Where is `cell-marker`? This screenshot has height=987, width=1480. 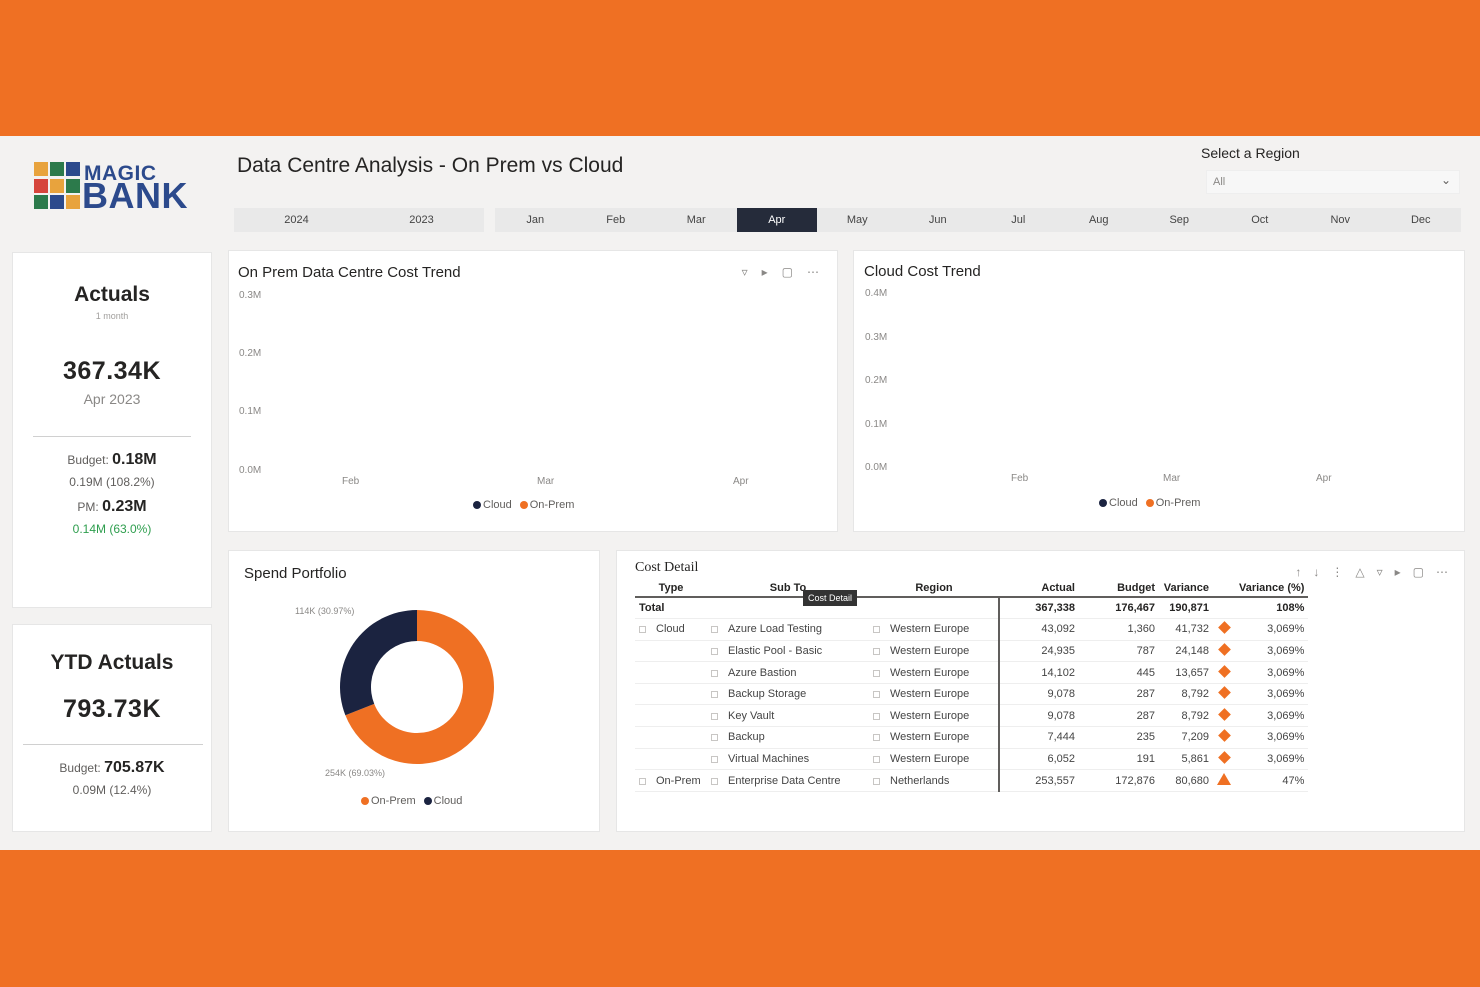
cell-marker is located at coordinates (1224, 759).